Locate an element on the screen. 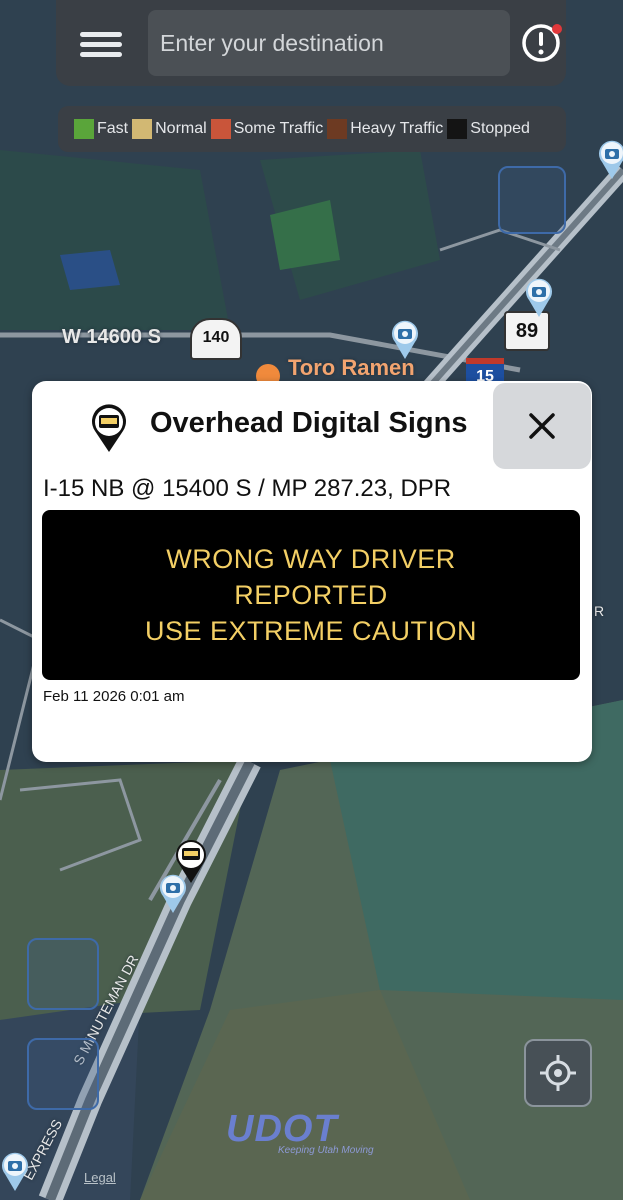 This screenshot has height=1200, width=623. sign-location: I-15 NB @ 15400 S / MP 287.23, DPR is located at coordinates (247, 488).